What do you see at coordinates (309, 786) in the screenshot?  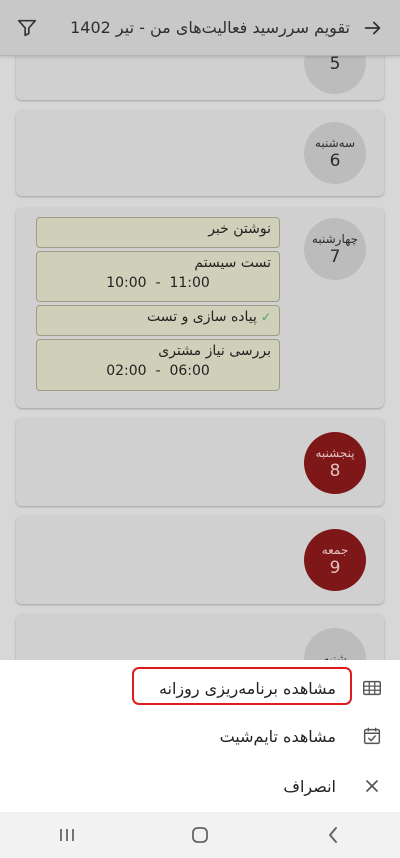 I see `option-label: انصراف` at bounding box center [309, 786].